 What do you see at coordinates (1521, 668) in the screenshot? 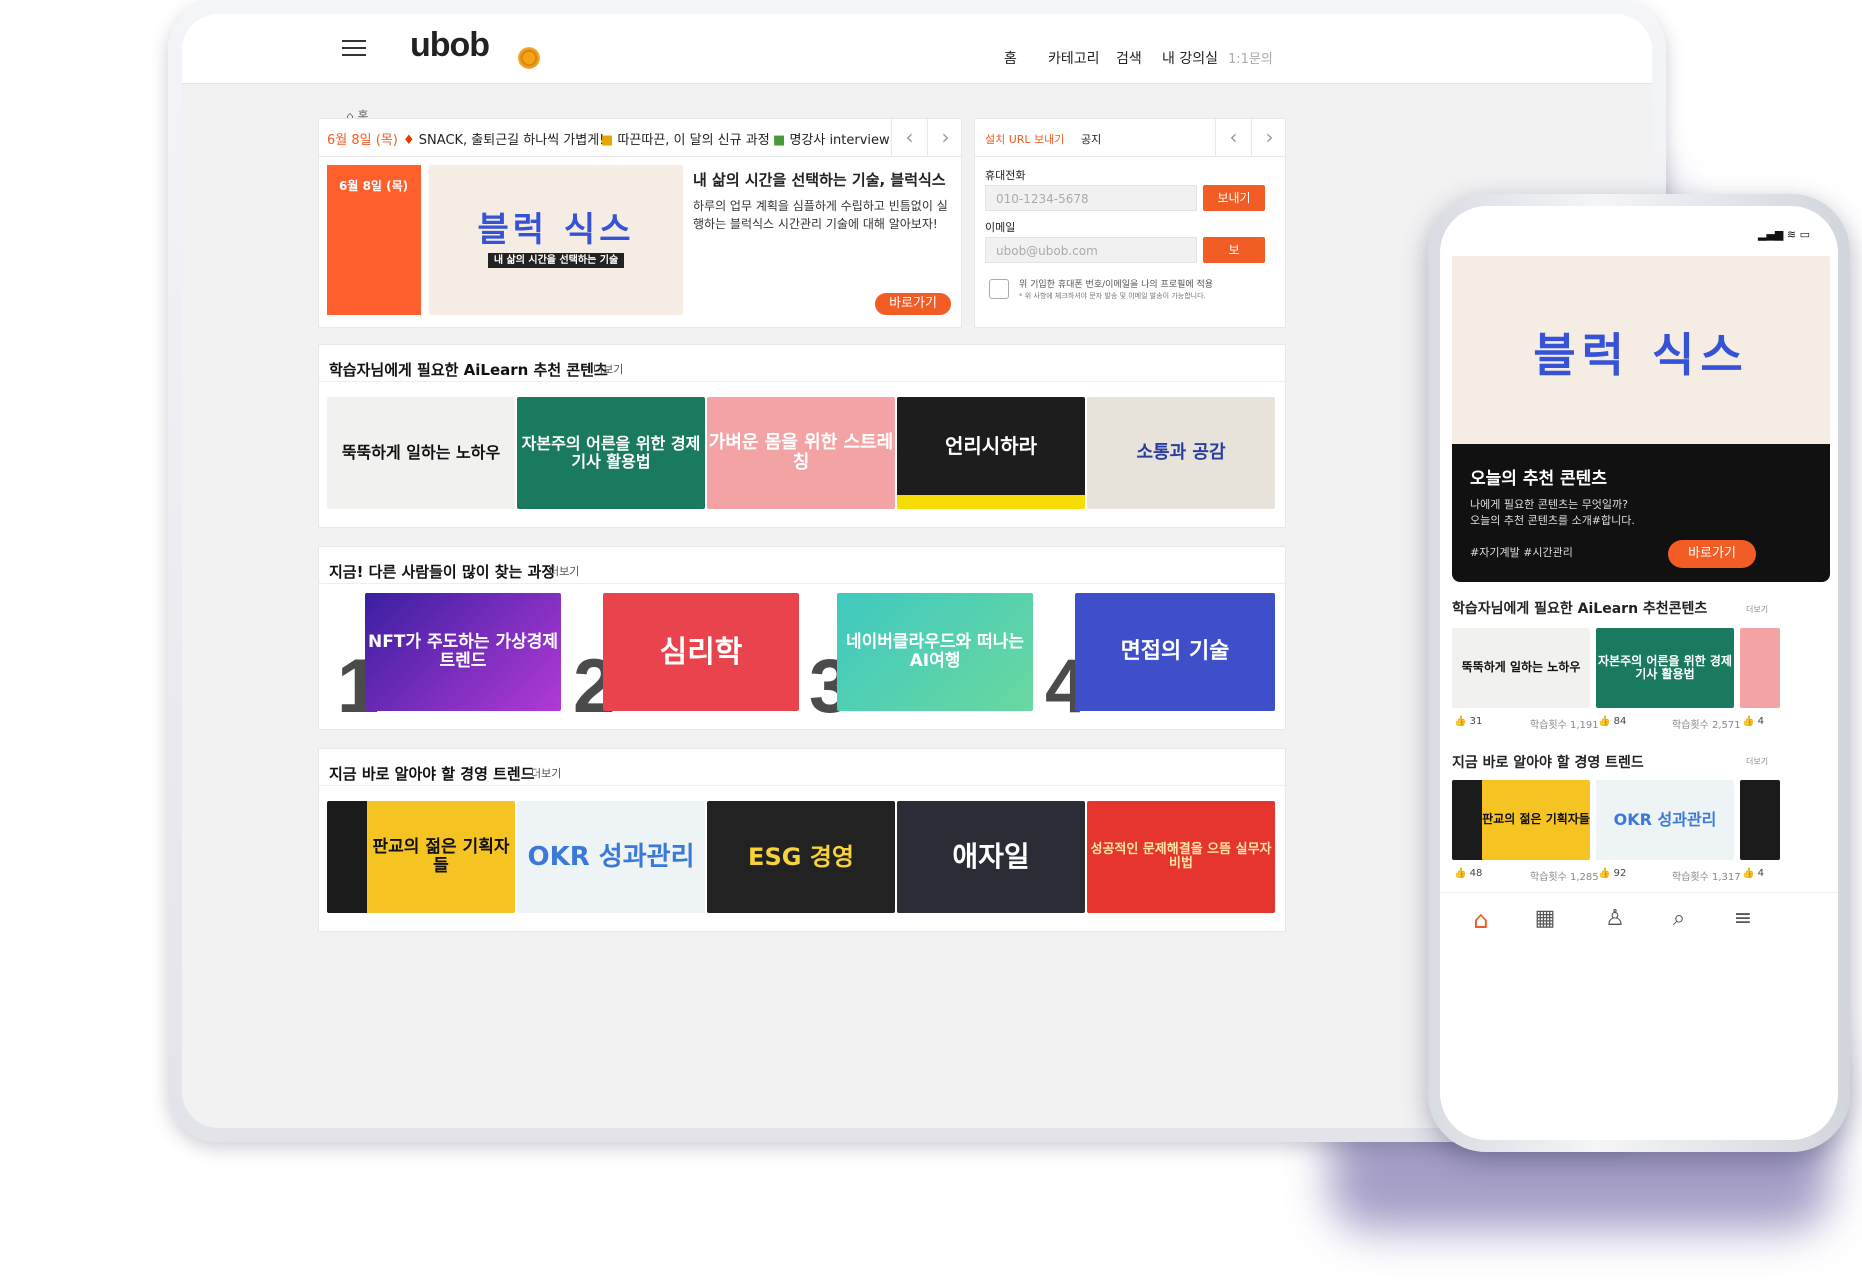
I see `phone-card: 뚝뚝하게 일하는 노하우` at bounding box center [1521, 668].